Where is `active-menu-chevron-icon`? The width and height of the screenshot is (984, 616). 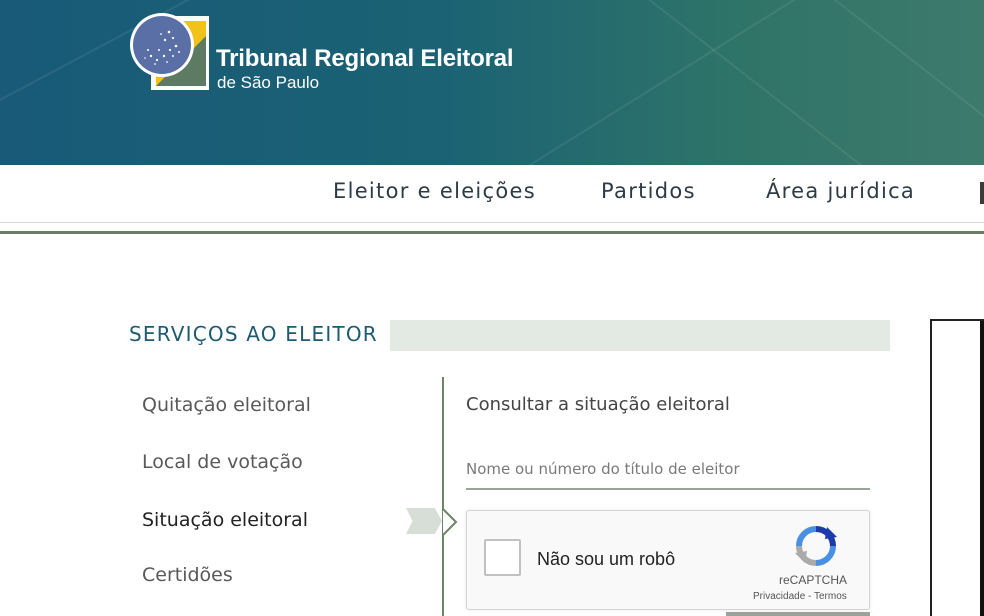 active-menu-chevron-icon is located at coordinates (450, 522).